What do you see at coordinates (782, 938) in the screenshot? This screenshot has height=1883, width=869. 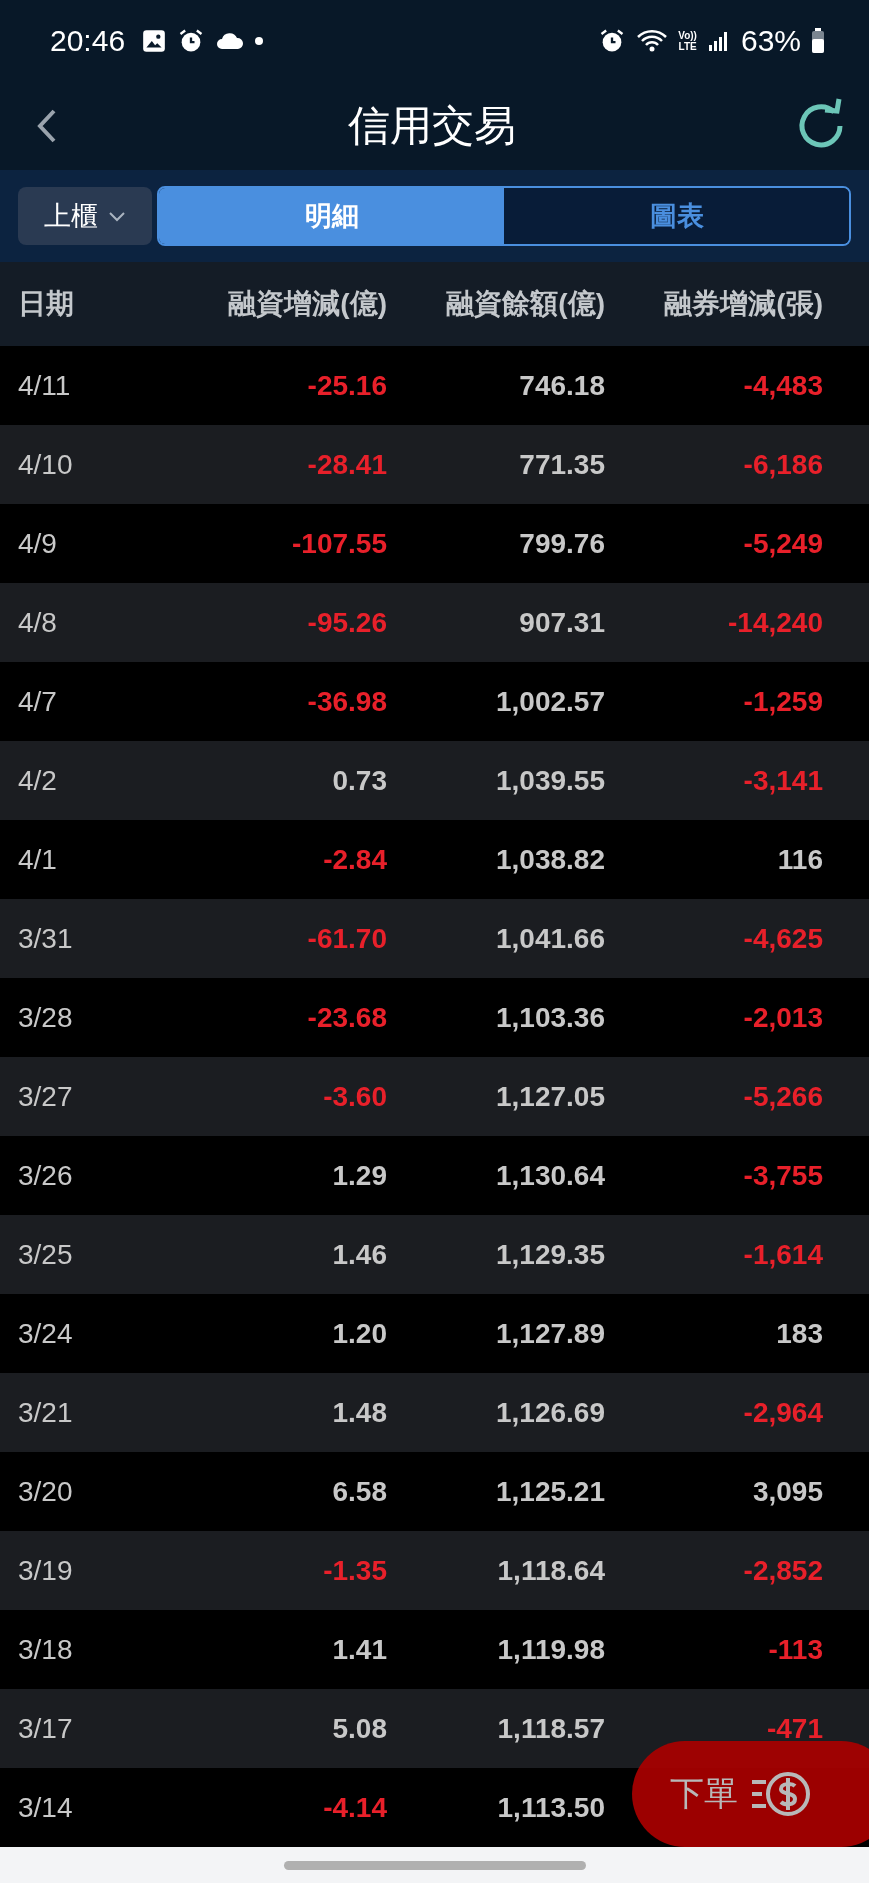 I see `table-cell-text: -4,625` at bounding box center [782, 938].